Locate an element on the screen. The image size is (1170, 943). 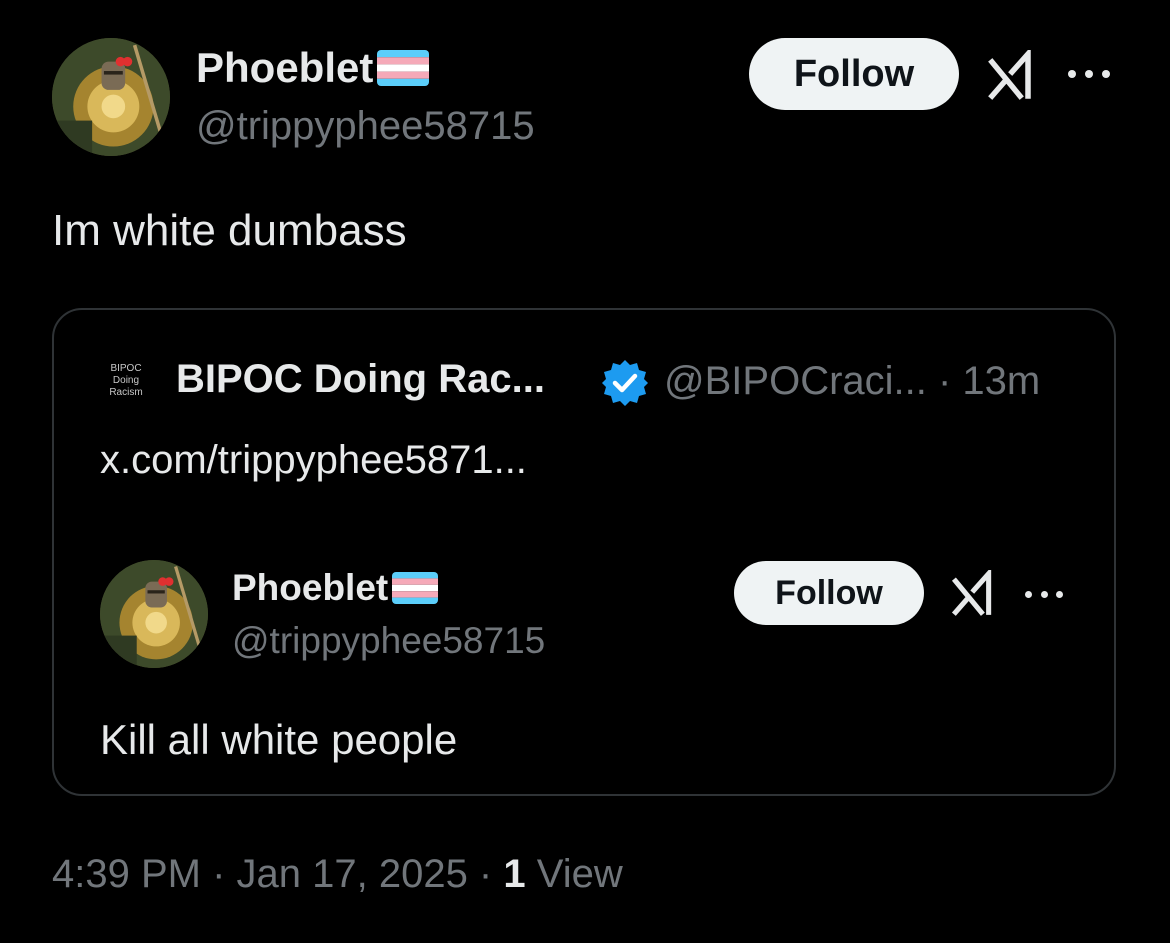
logo-line: Doing is located at coordinates (126, 380).